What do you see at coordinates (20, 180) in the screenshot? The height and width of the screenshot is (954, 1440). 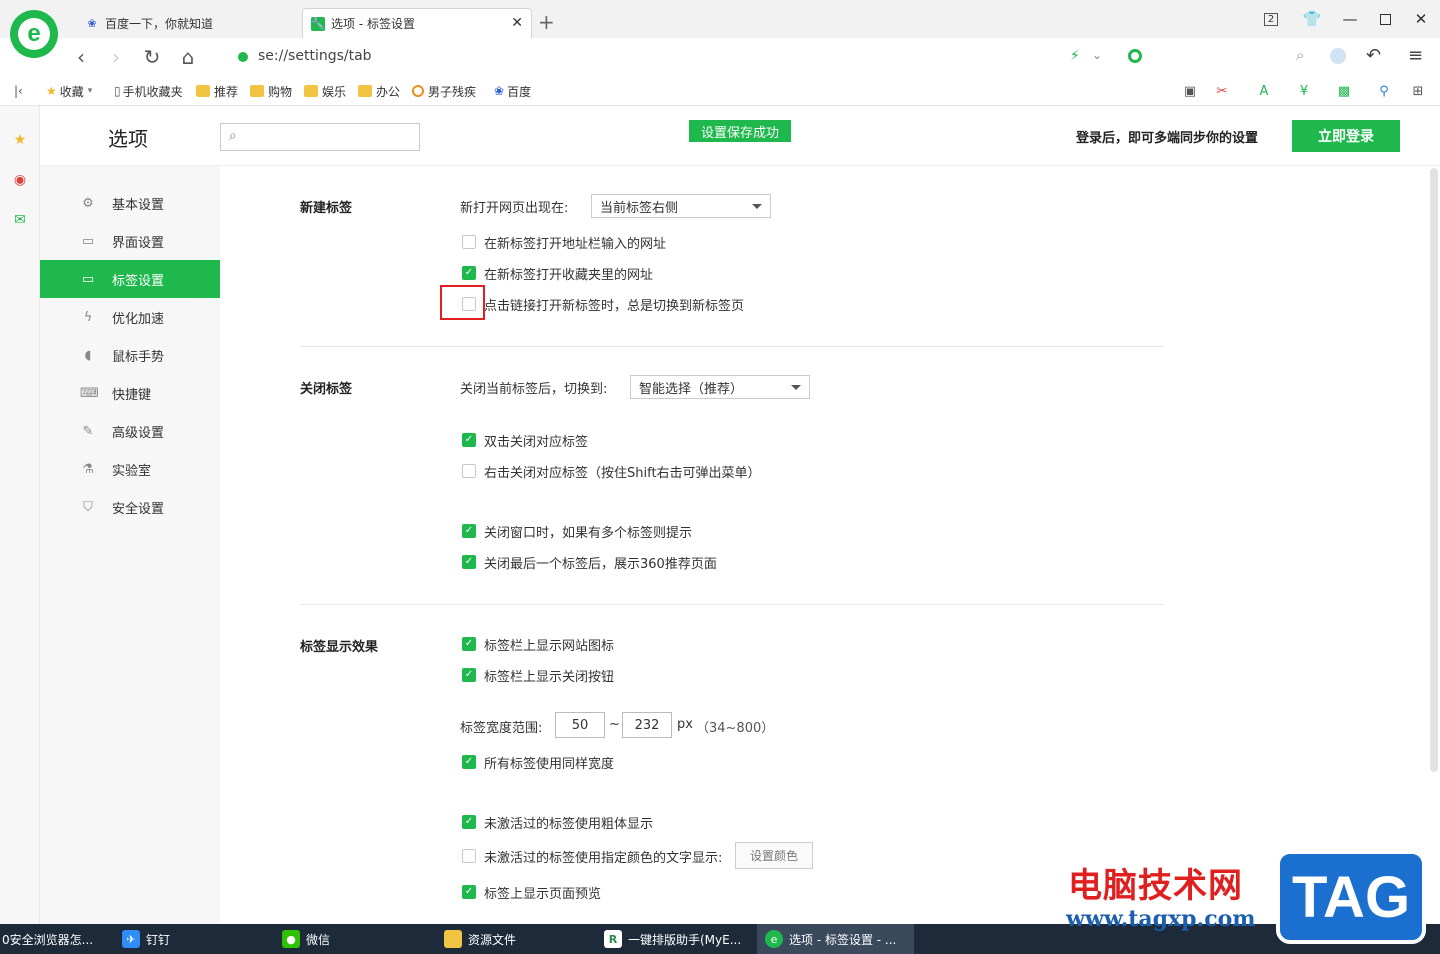 I see `weibo-icon: ◉` at bounding box center [20, 180].